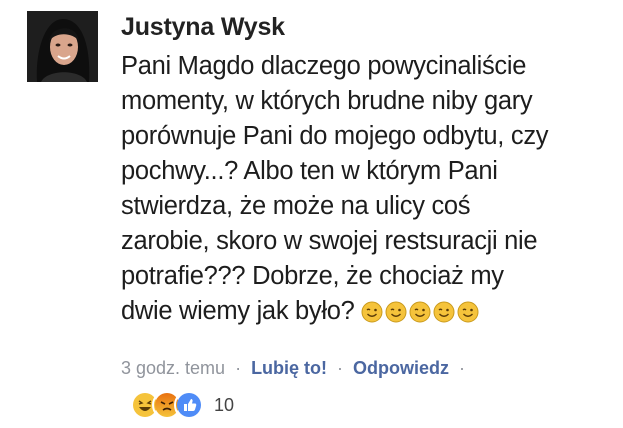  I want to click on comment-line: pochwy...? Albo ten w którym Pani, so click(309, 171).